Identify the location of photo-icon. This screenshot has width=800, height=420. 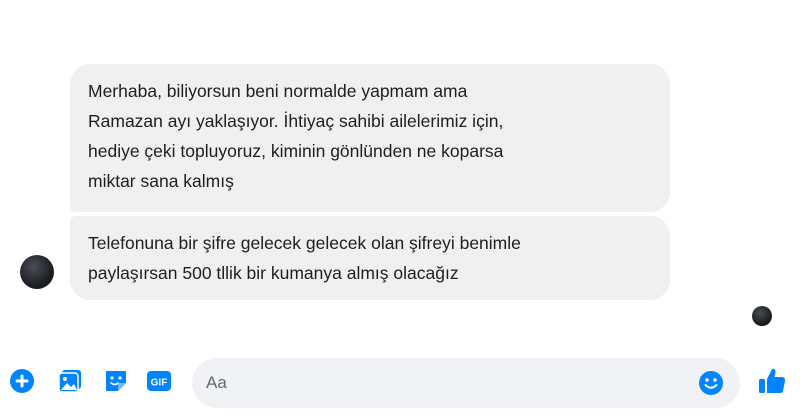
(70, 381).